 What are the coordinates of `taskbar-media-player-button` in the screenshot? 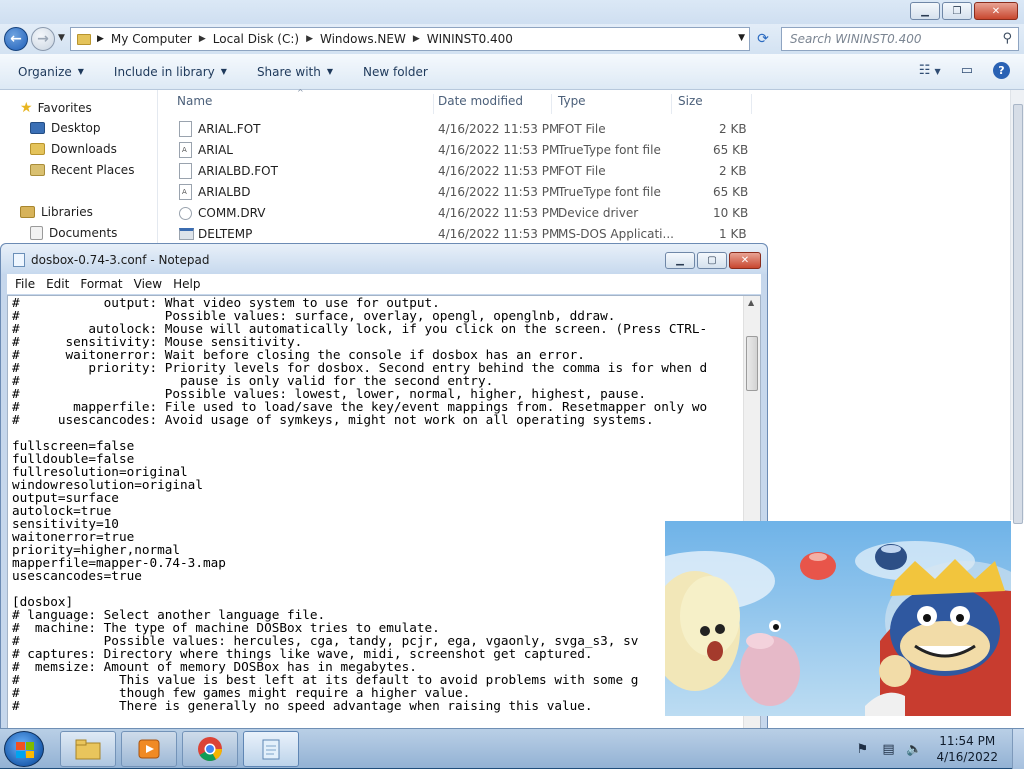 It's located at (149, 749).